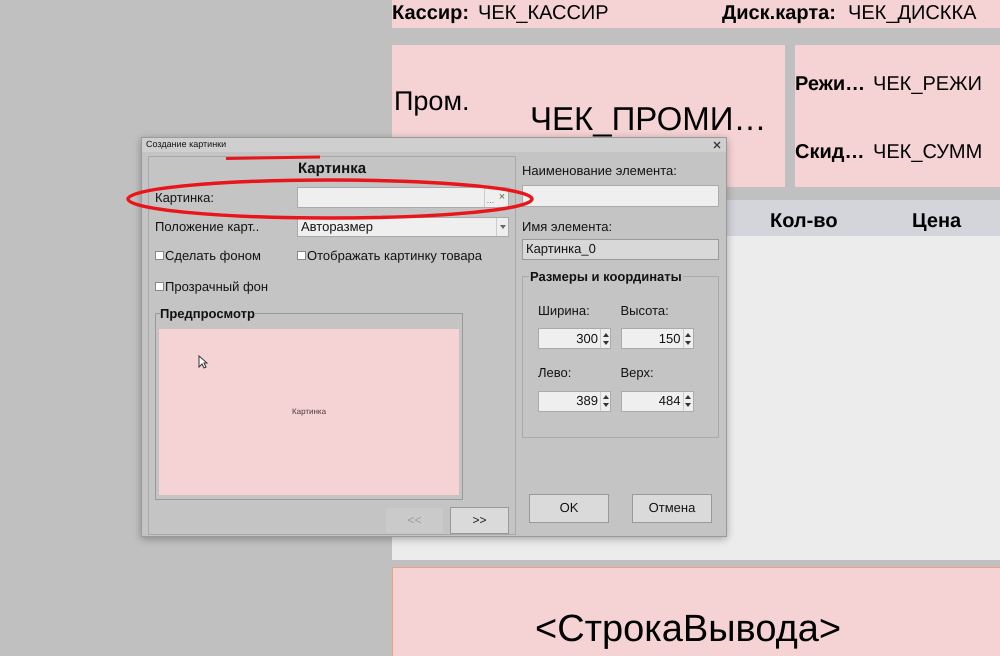 The width and height of the screenshot is (1000, 656). What do you see at coordinates (717, 145) in the screenshot?
I see `close-icon` at bounding box center [717, 145].